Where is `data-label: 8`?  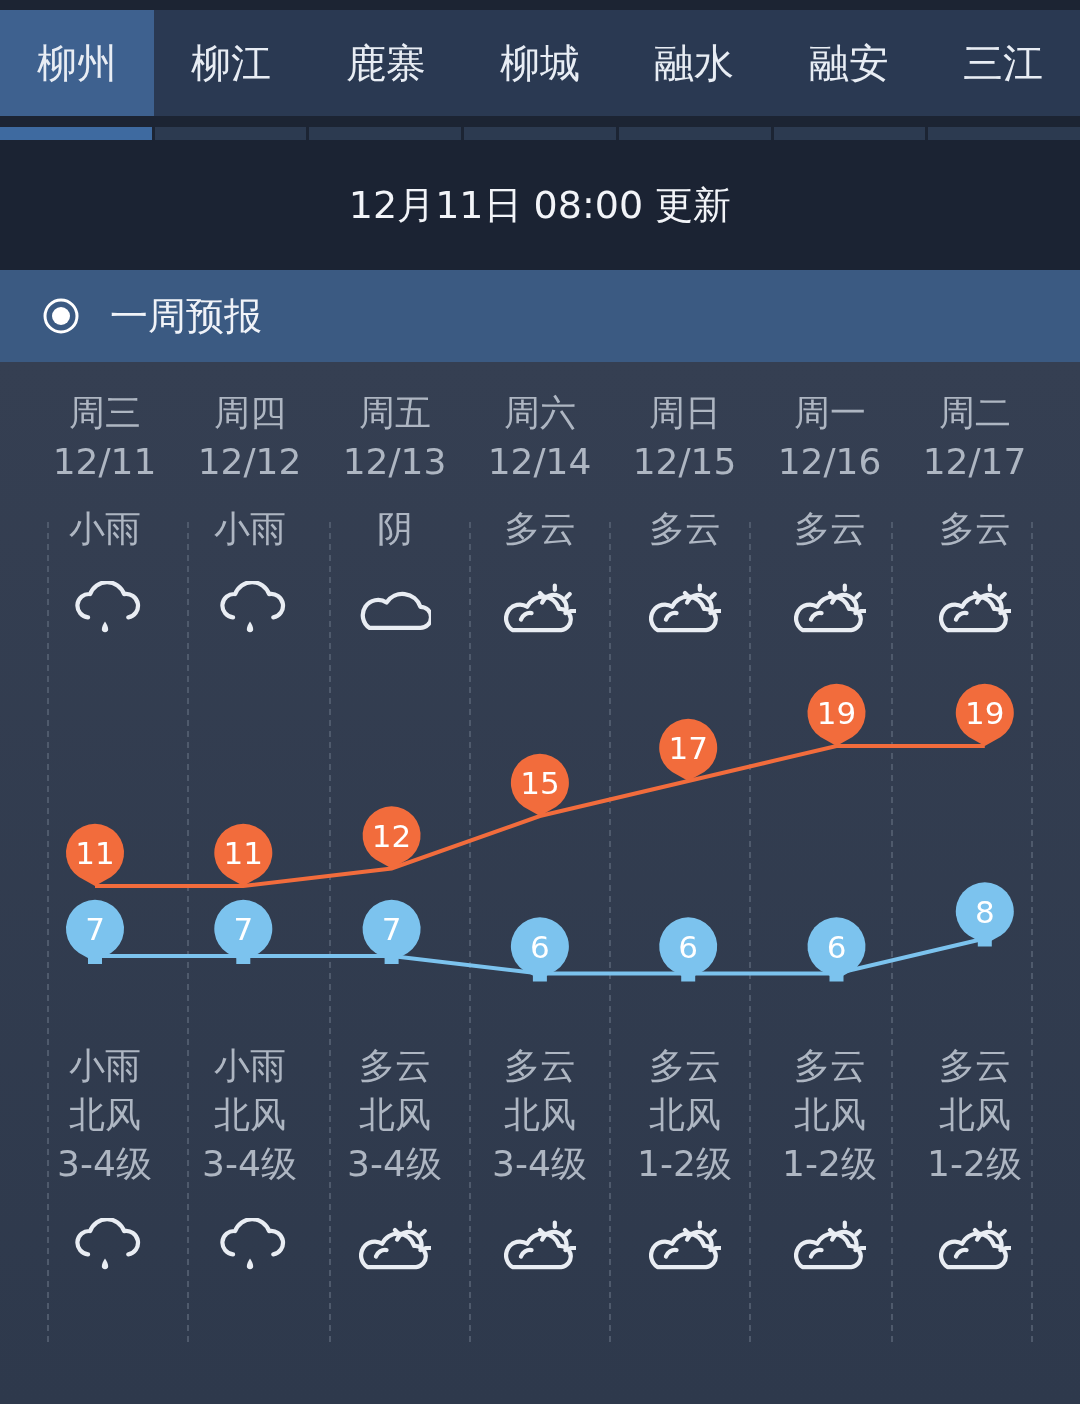 data-label: 8 is located at coordinates (984, 911).